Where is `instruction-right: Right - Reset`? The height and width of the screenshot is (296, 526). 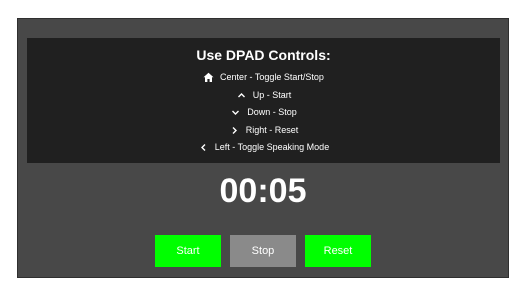
instruction-right: Right - Reset is located at coordinates (263, 130).